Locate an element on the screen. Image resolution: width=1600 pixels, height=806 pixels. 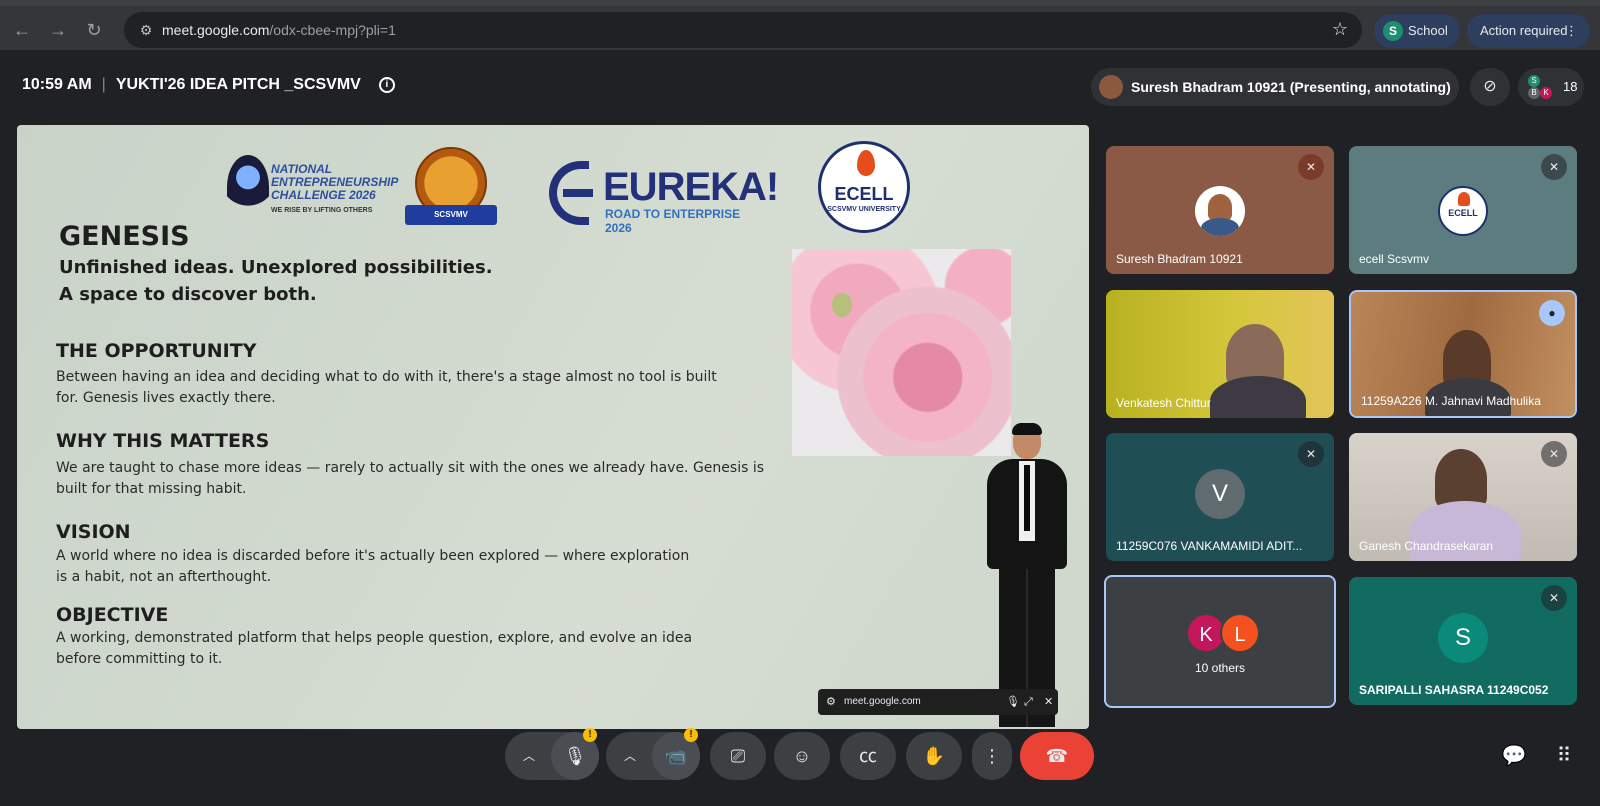
presenter-figure-image is located at coordinates (1027, 576).